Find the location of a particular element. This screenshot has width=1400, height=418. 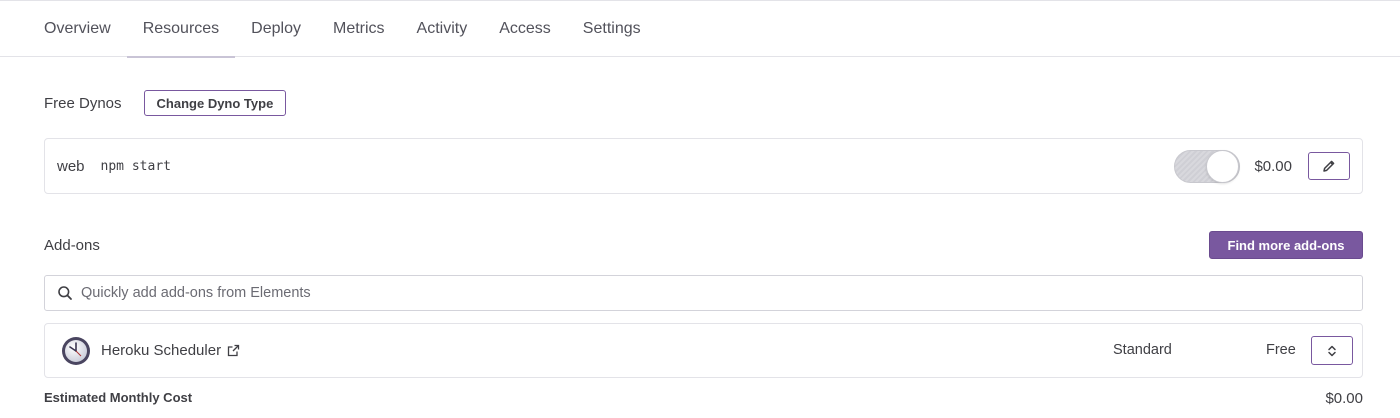

chevron-updown-icon is located at coordinates (1332, 350).